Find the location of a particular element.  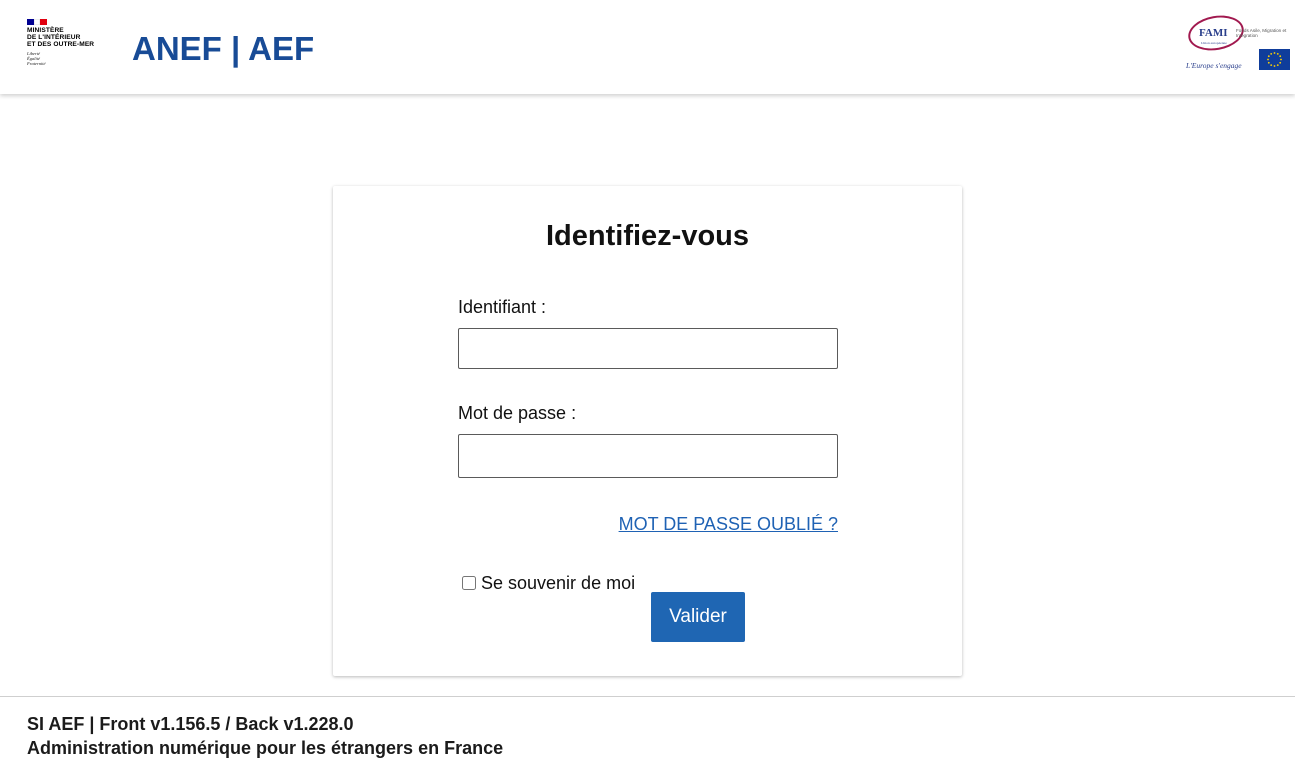

password-label: Mot de passe : is located at coordinates (517, 413).